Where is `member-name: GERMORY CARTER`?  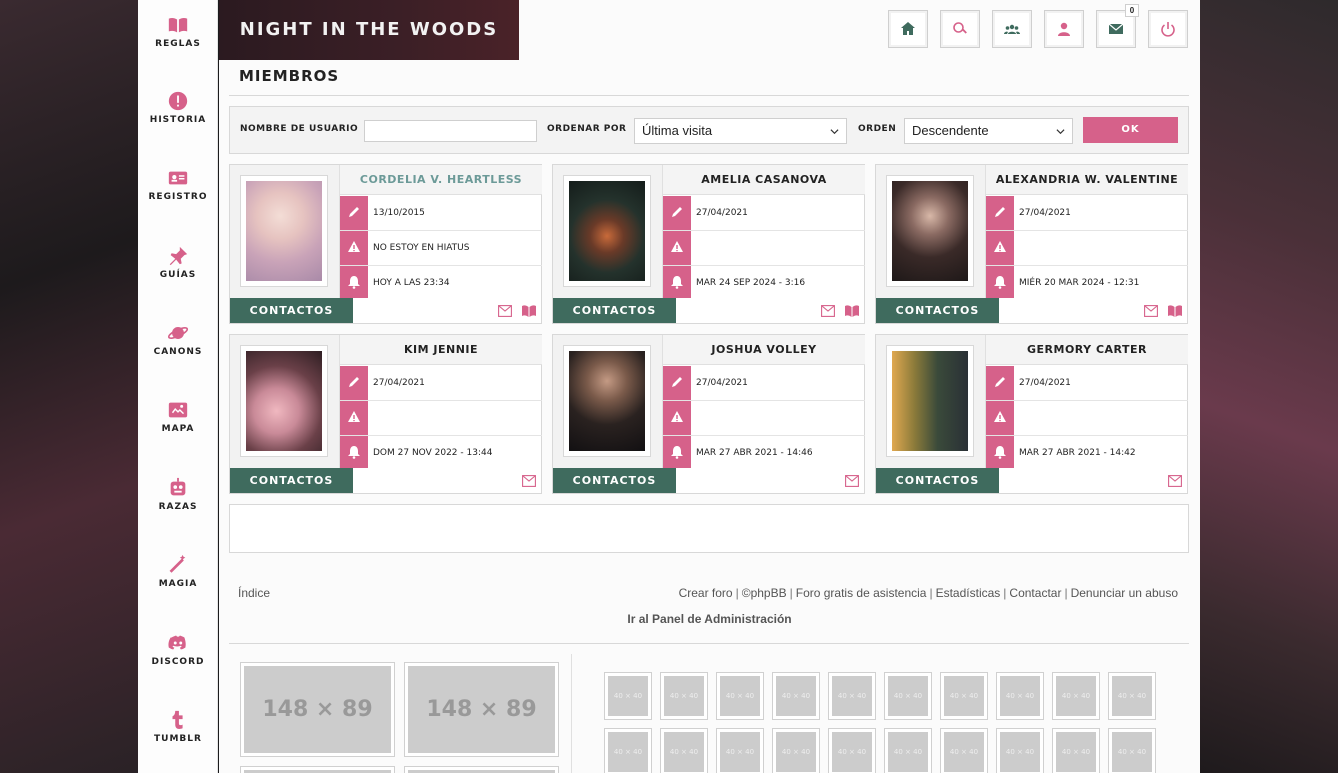 member-name: GERMORY CARTER is located at coordinates (1087, 350).